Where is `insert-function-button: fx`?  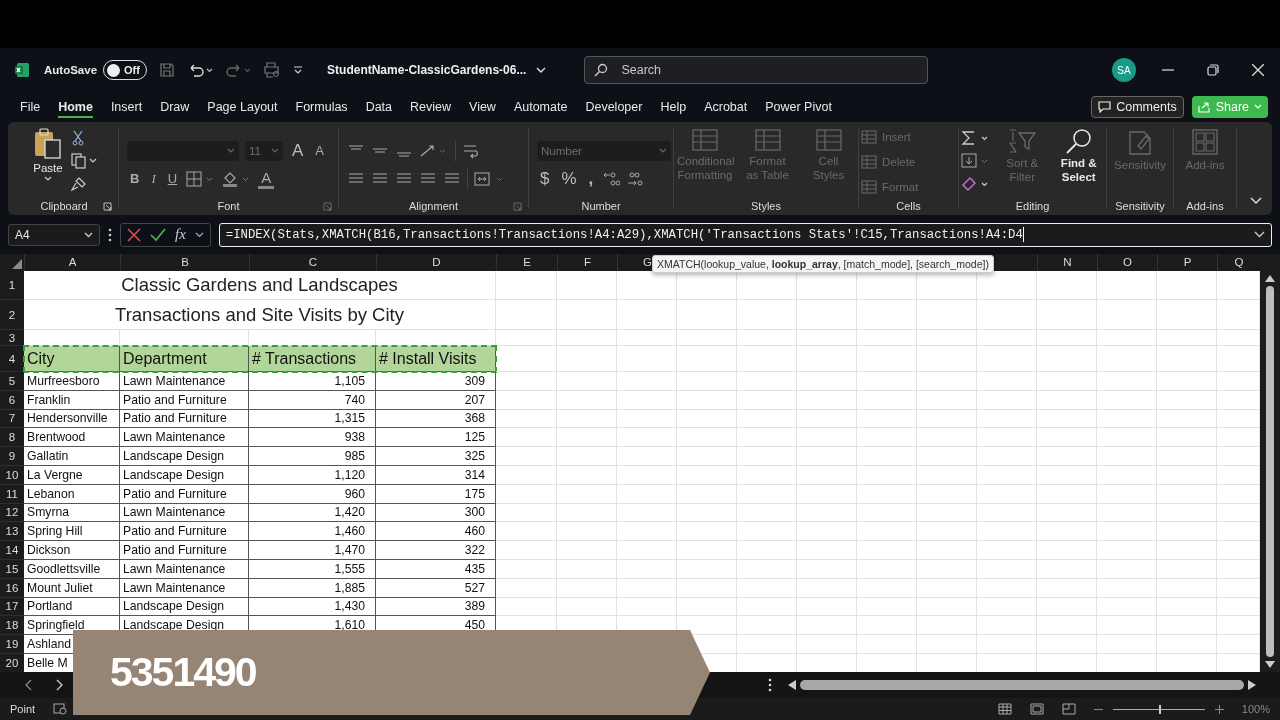 insert-function-button: fx is located at coordinates (180, 234).